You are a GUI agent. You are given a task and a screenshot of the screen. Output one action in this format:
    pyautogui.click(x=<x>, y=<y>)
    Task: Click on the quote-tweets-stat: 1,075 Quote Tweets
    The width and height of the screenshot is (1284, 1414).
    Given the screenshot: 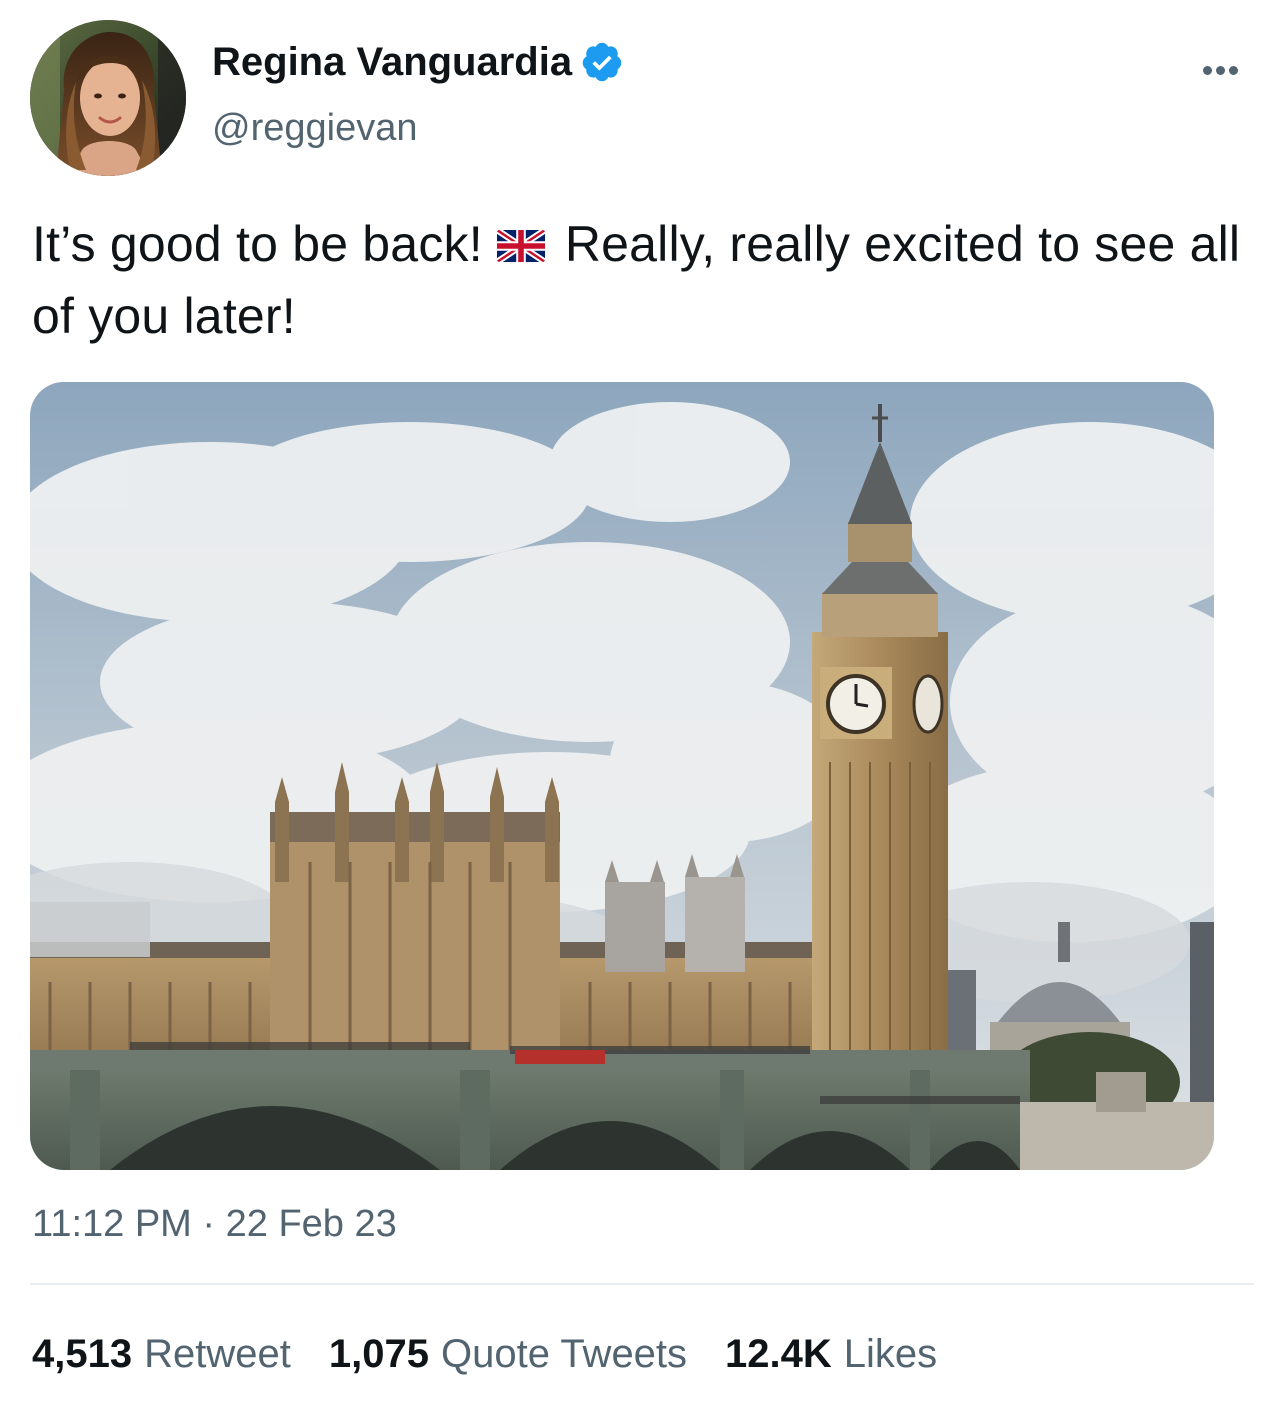 What is the action you would take?
    pyautogui.click(x=508, y=1354)
    